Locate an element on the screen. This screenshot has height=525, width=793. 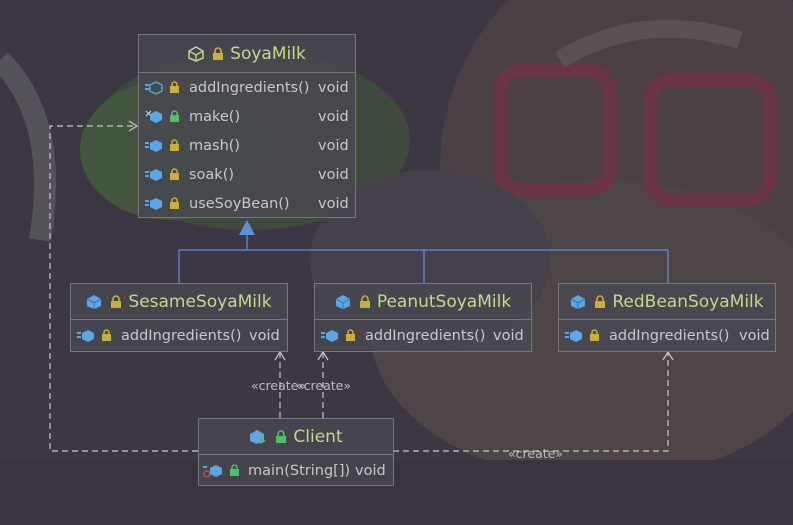
abstract-method-icon is located at coordinates (154, 87).